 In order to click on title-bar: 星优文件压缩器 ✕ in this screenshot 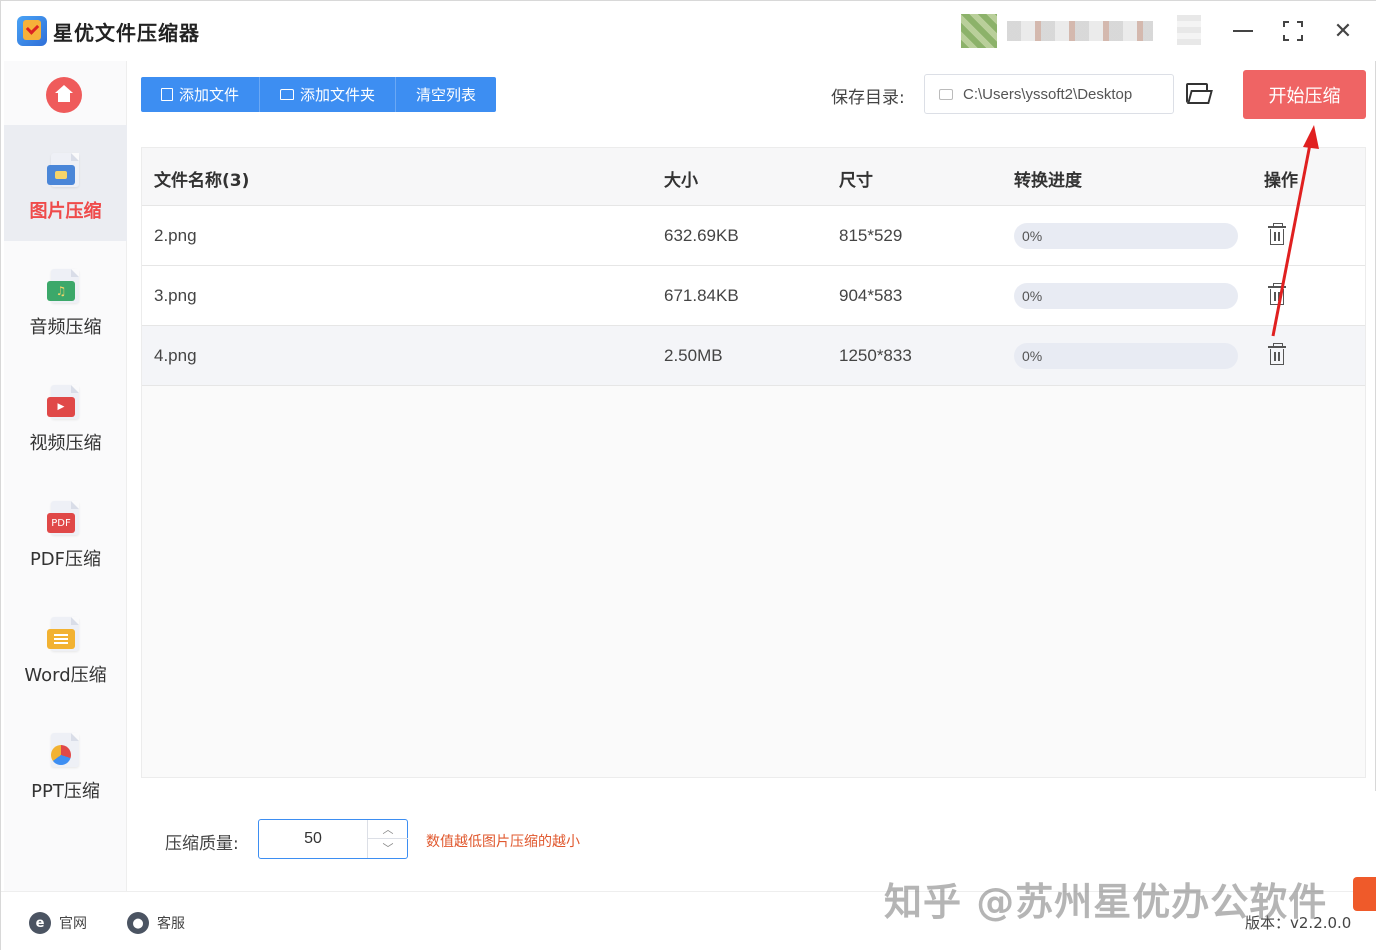, I will do `click(688, 31)`.